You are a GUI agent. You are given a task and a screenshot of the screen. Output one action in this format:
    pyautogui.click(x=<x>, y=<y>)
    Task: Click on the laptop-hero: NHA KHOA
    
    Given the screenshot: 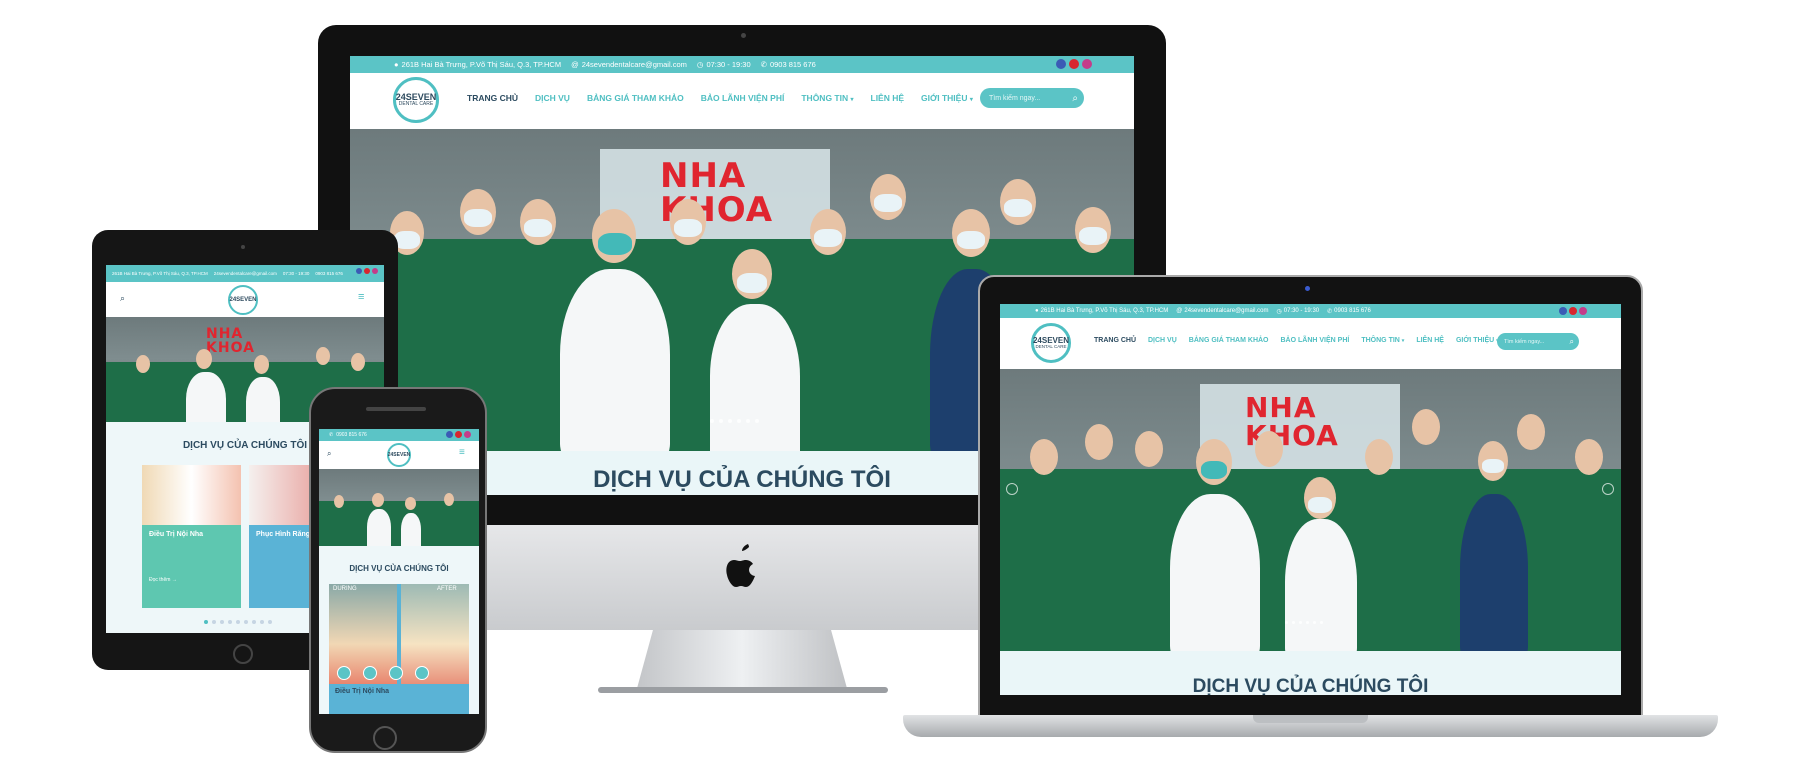 What is the action you would take?
    pyautogui.click(x=1310, y=510)
    